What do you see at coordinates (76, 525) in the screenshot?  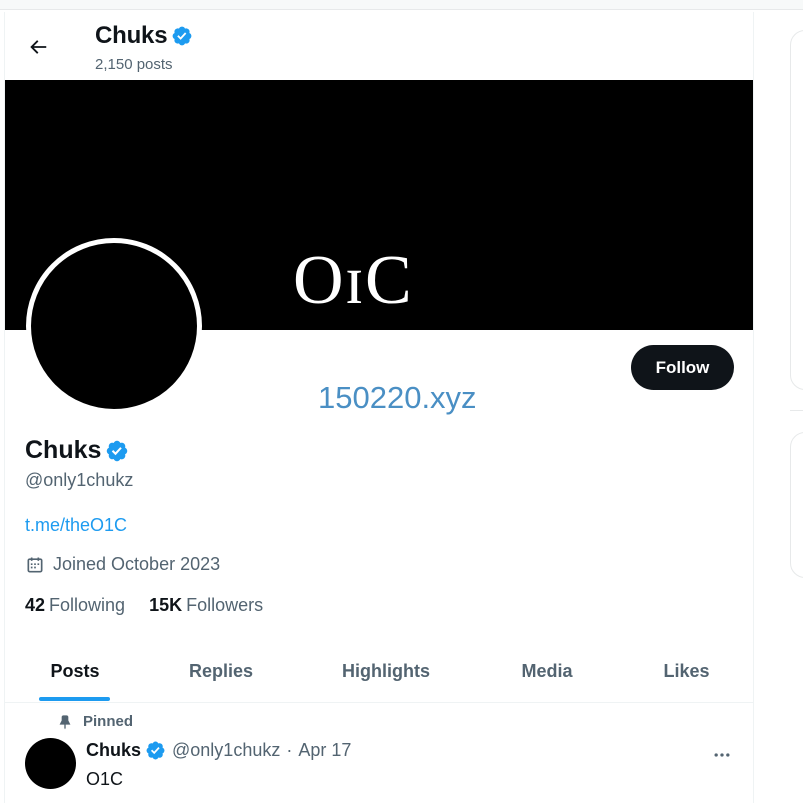 I see `profile-website-link: t.me/theO1C` at bounding box center [76, 525].